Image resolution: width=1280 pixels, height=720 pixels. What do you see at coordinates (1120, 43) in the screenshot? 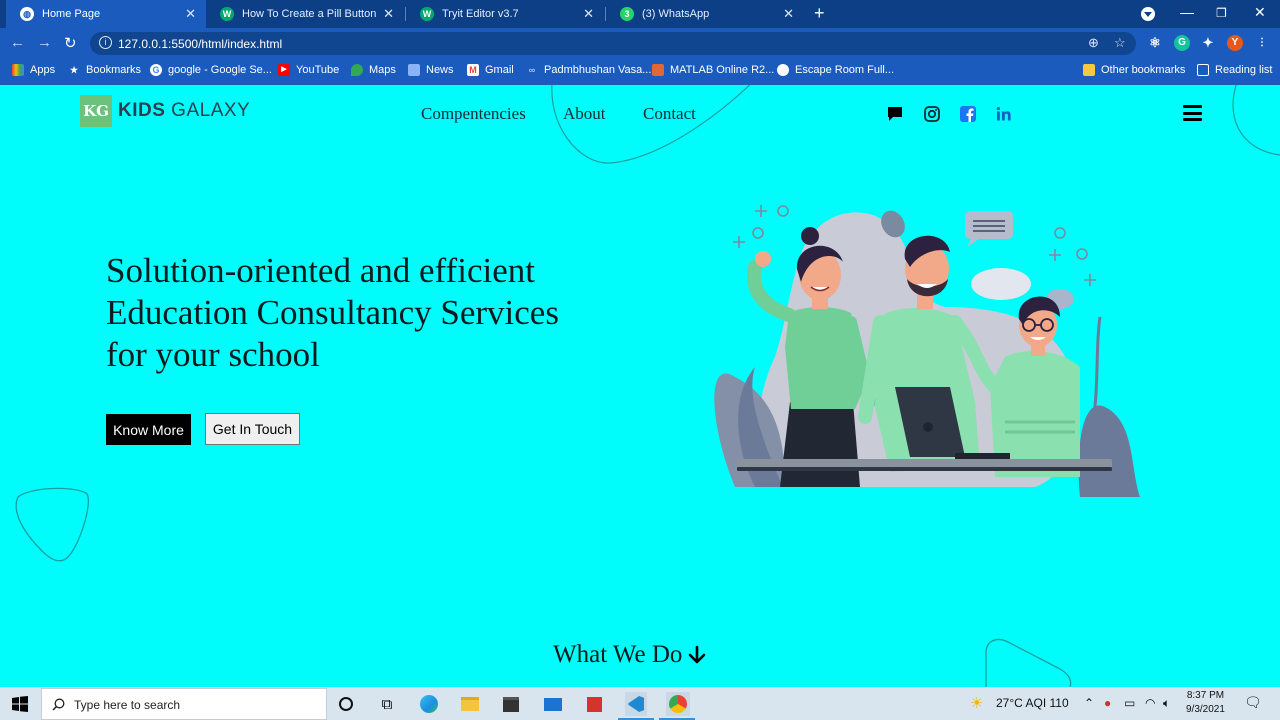
I see `star-icon: ☆` at bounding box center [1120, 43].